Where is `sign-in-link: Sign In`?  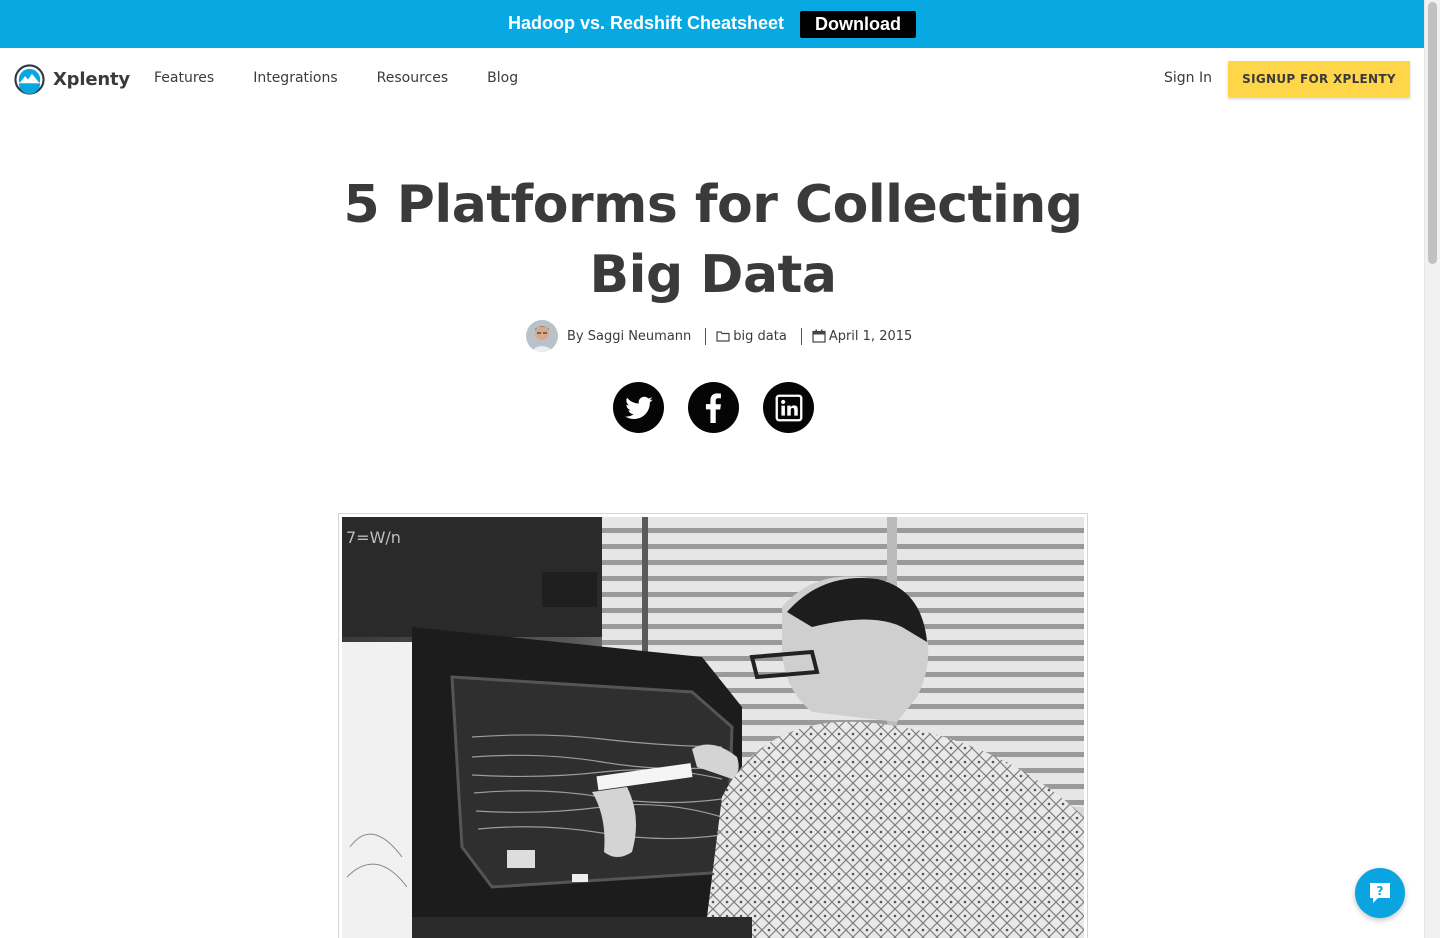
sign-in-link: Sign In is located at coordinates (1188, 78).